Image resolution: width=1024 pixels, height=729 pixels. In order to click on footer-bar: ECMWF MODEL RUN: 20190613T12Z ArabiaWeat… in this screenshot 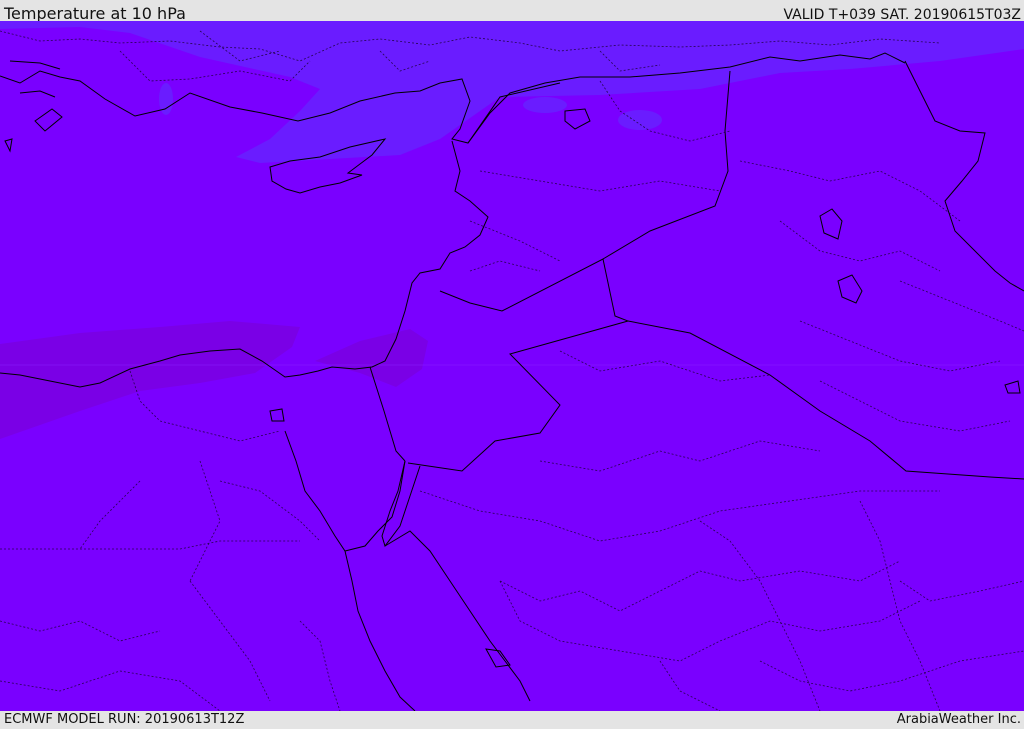, I will do `click(512, 720)`.